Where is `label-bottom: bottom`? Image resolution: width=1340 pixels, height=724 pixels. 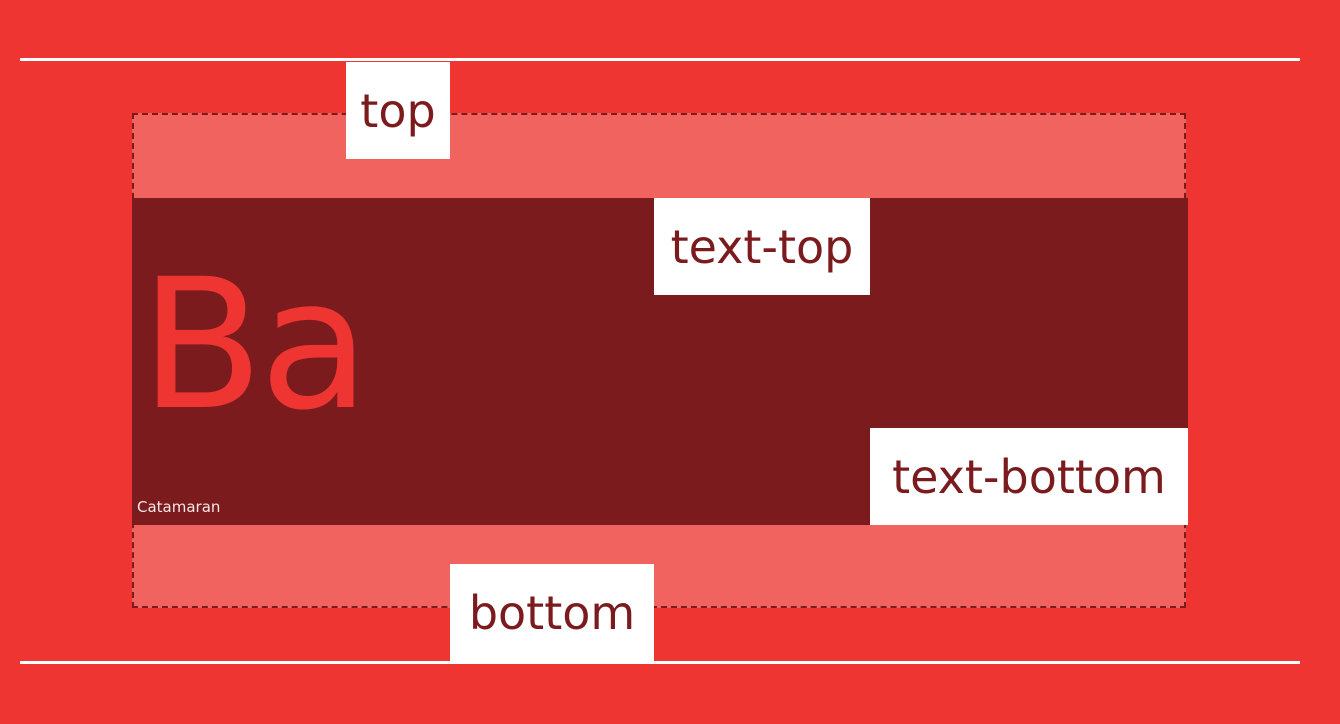
label-bottom: bottom is located at coordinates (552, 612).